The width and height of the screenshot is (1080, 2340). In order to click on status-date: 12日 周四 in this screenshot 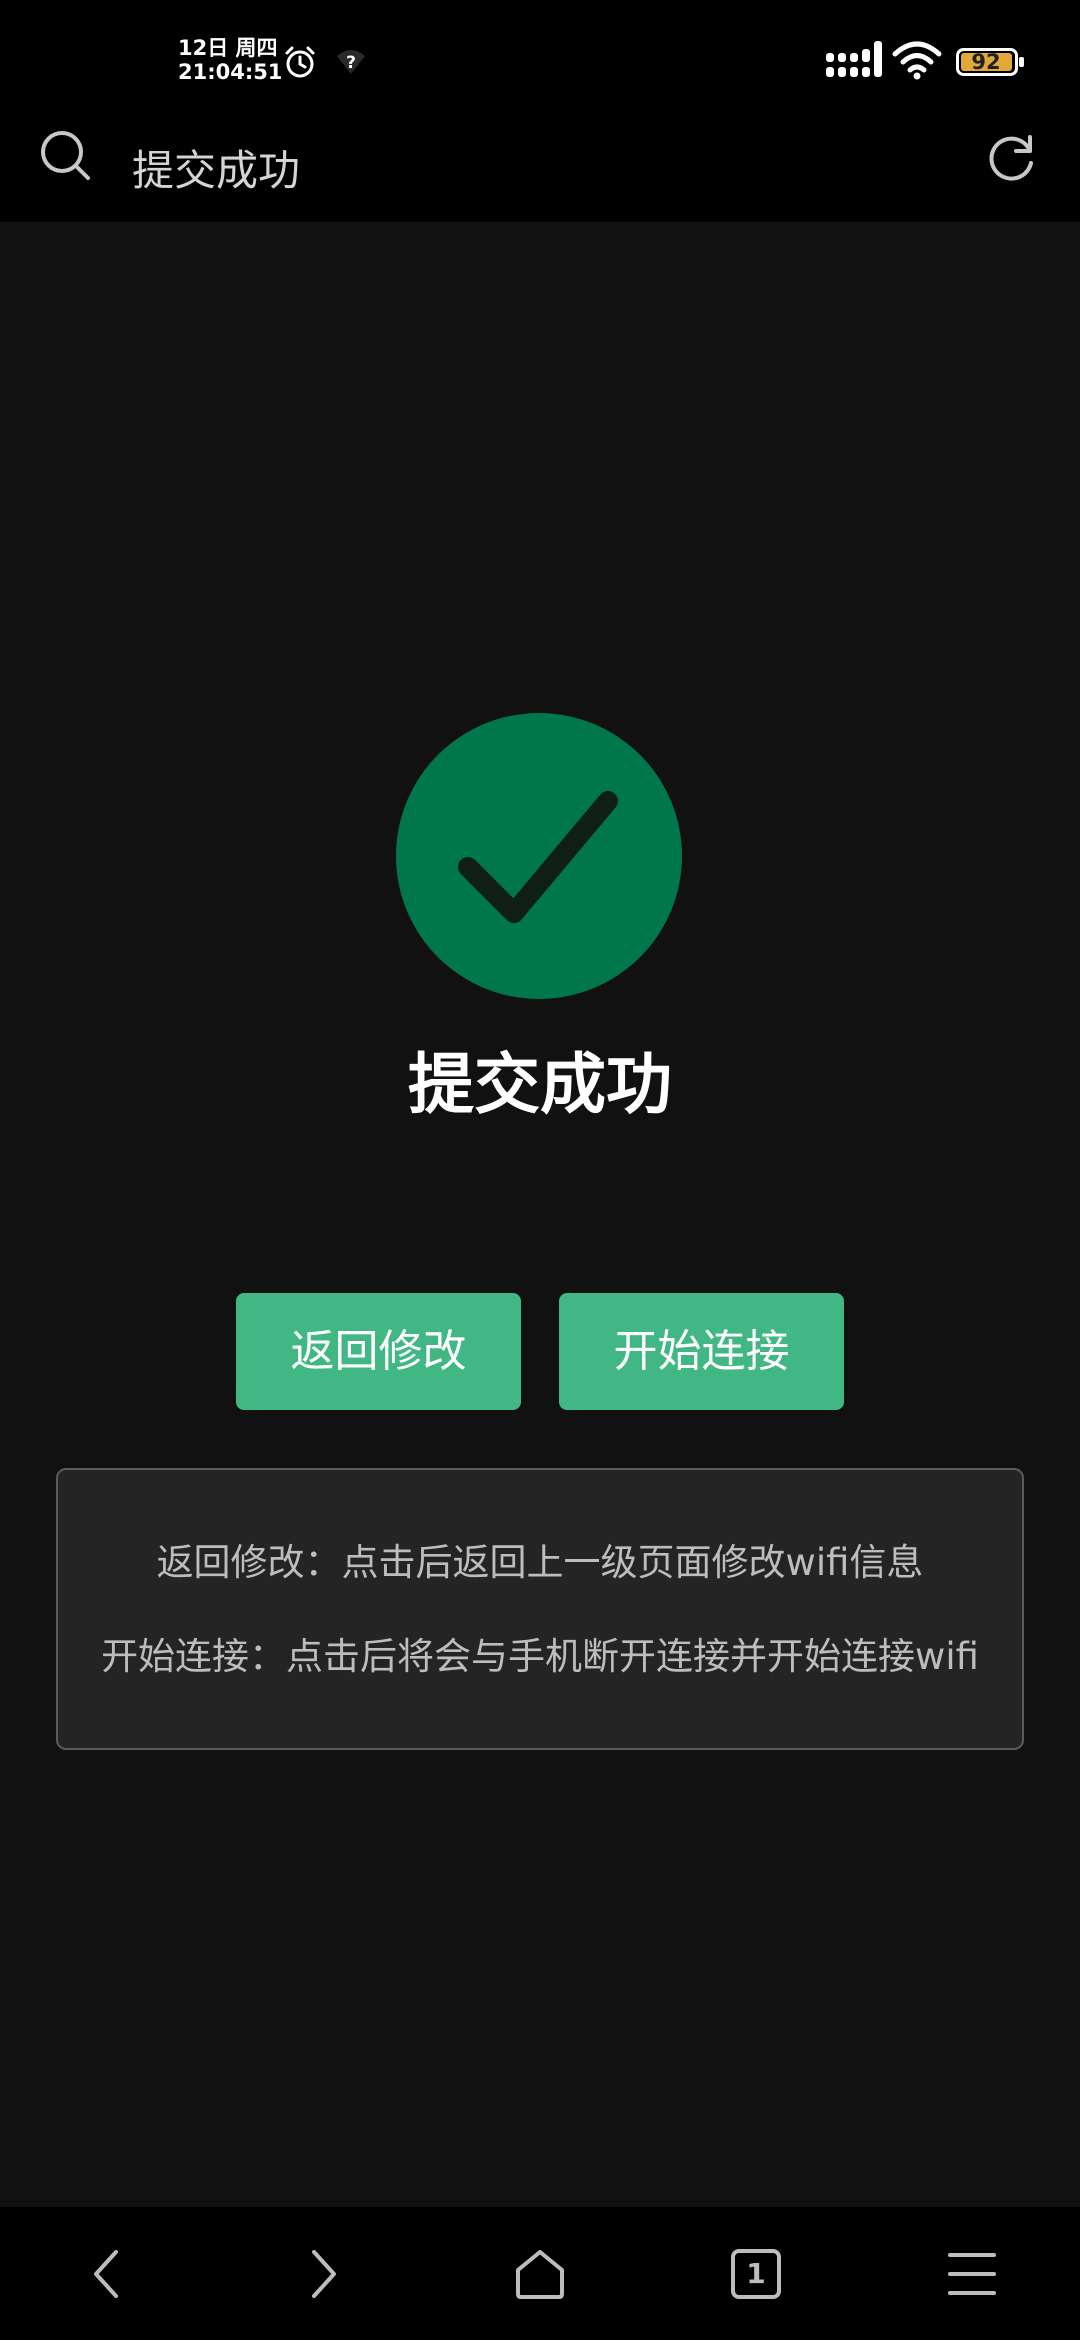, I will do `click(228, 48)`.